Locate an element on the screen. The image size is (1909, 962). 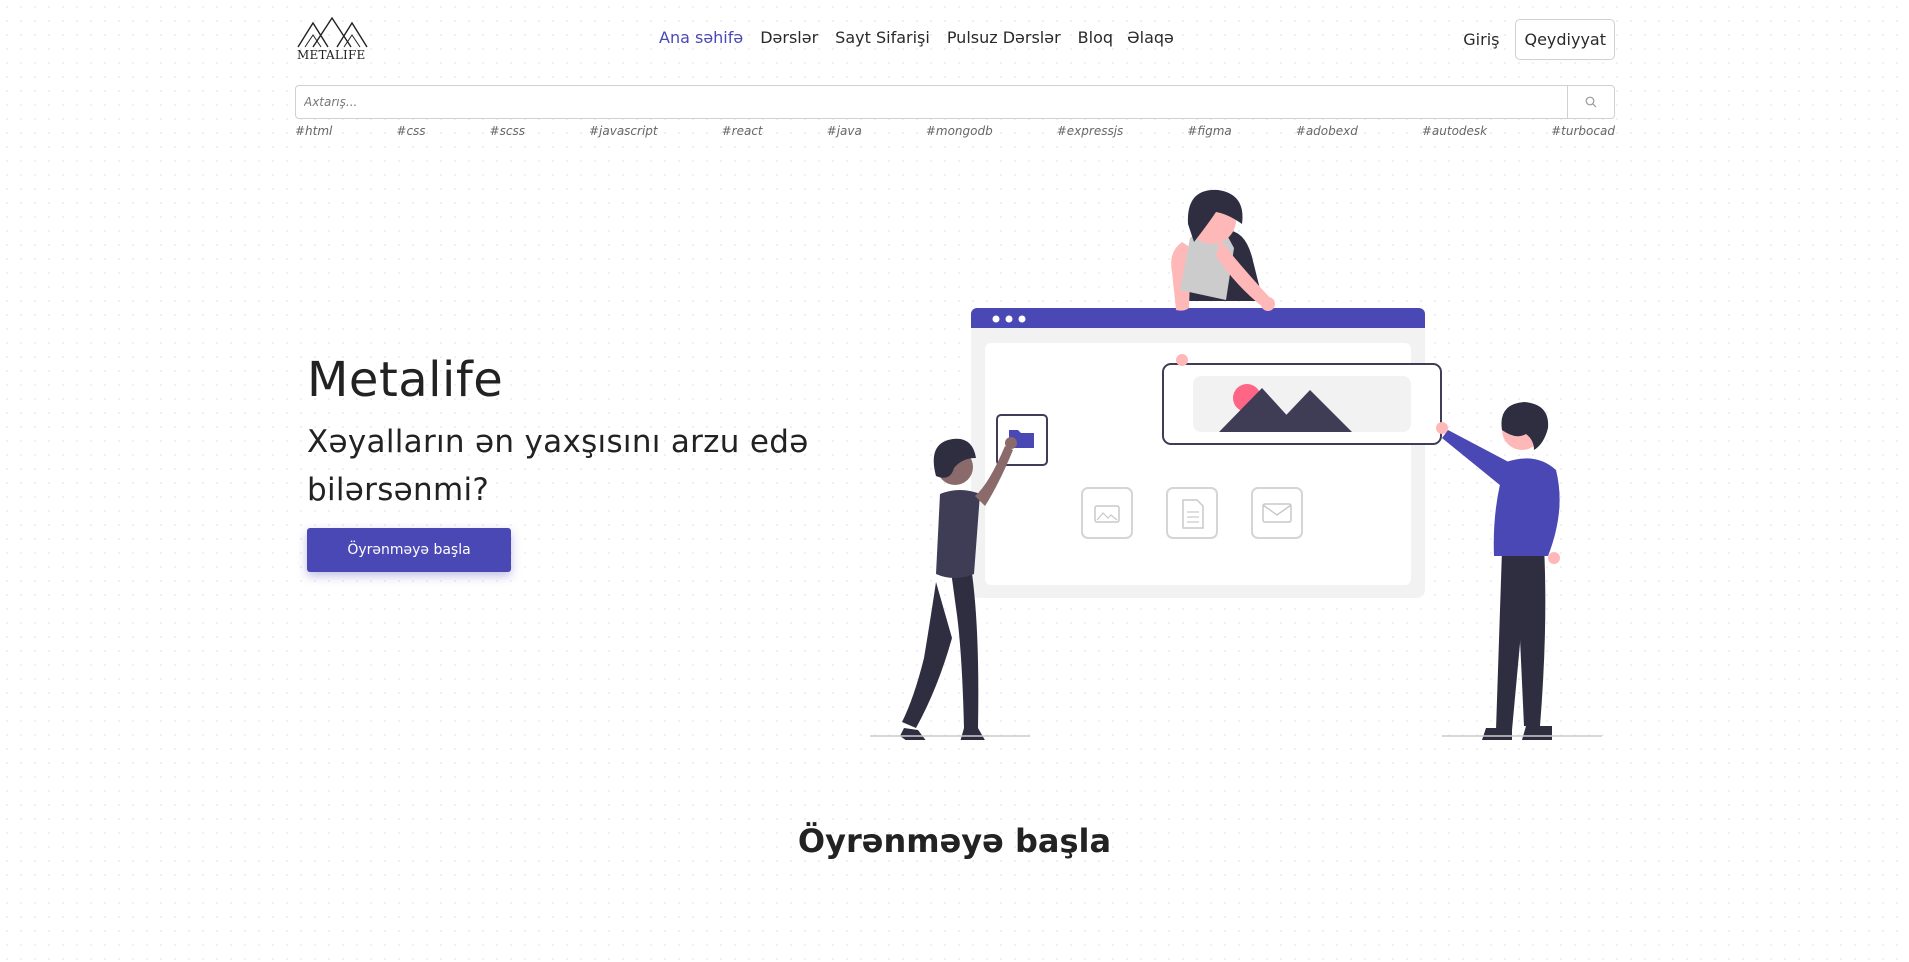
login-link: Giriş is located at coordinates (1481, 39).